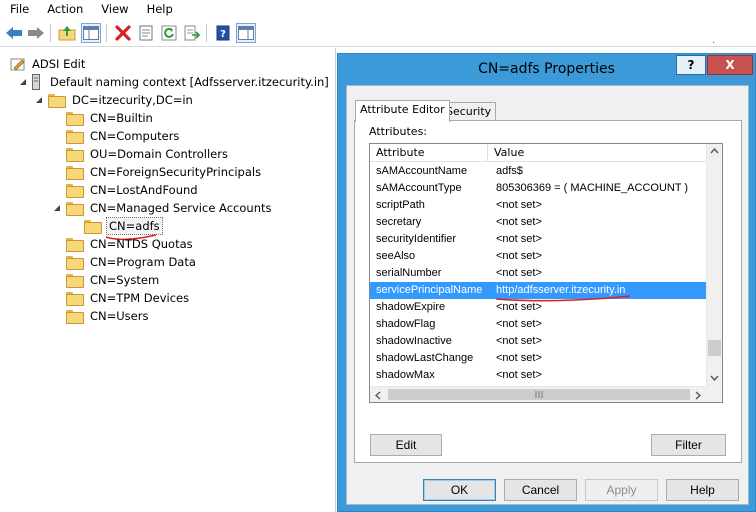 Image resolution: width=756 pixels, height=512 pixels. Describe the element at coordinates (539, 375) in the screenshot. I see `attribute-row: shadowMax <not set>` at that location.